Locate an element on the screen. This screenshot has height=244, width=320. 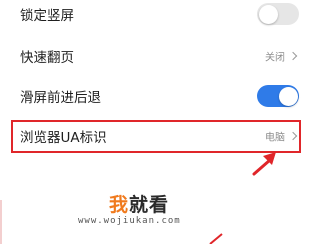
quick-page-turn-value: 关闭 is located at coordinates (275, 58).